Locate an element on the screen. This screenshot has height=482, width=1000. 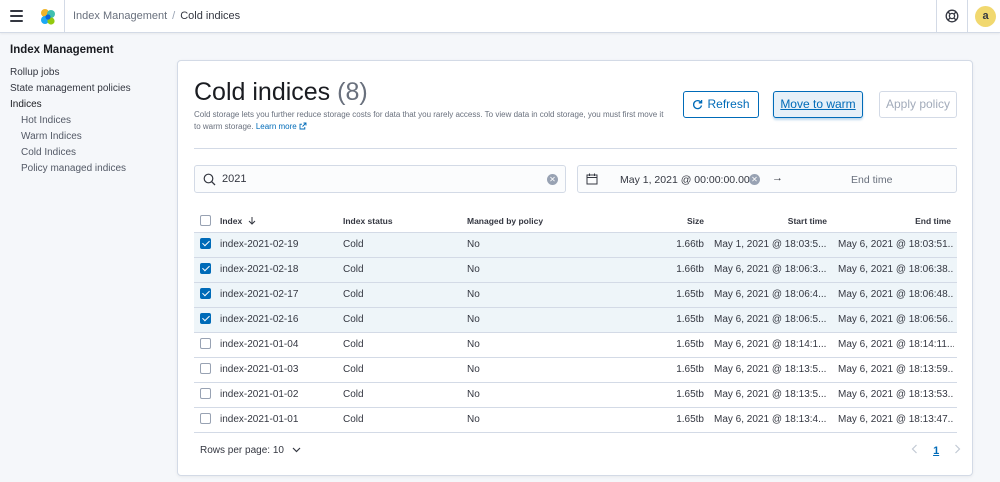
sidebar-item-policy-managed-indices: Policy managed indices is located at coordinates (90, 169).